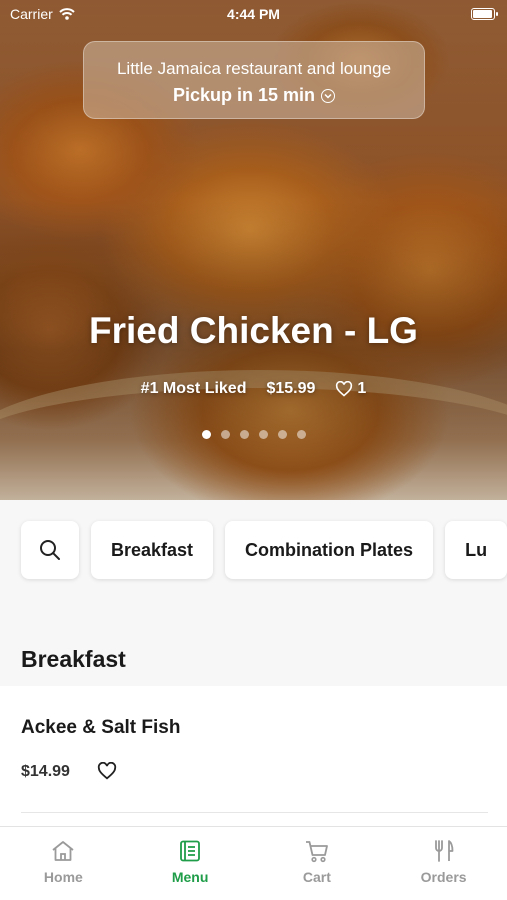  I want to click on carousel-page-indicator, so click(253, 434).